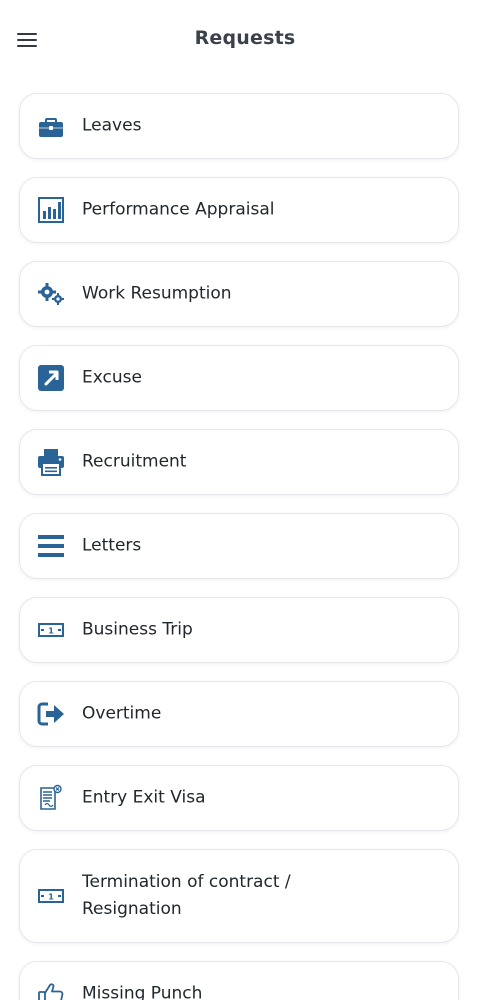  Describe the element at coordinates (239, 630) in the screenshot. I see `request-item-business-trip: 1 Business Trip` at that location.